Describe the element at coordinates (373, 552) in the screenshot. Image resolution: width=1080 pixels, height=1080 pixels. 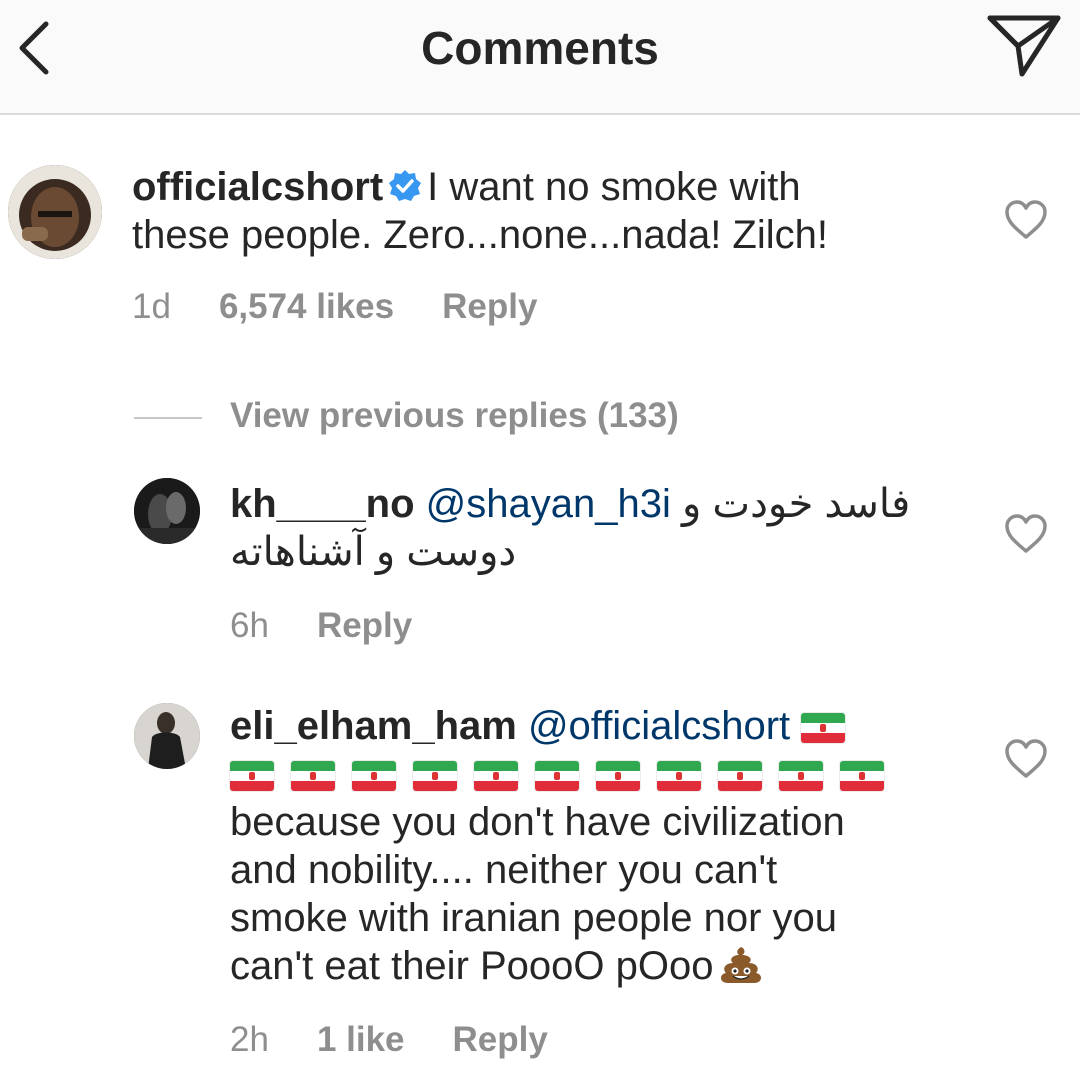
I see `reply-body-line2: دوست و آشناهاته` at that location.